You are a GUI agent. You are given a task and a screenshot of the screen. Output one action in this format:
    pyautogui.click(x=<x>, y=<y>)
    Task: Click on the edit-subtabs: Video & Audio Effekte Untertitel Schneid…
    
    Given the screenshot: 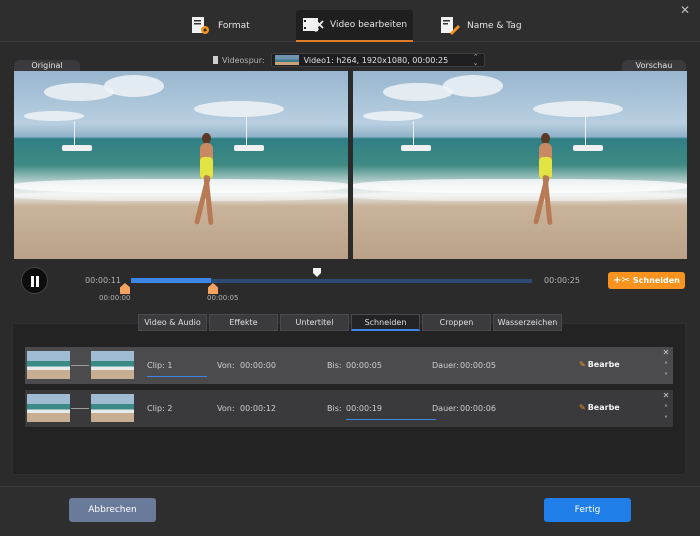 What is the action you would take?
    pyautogui.click(x=350, y=322)
    